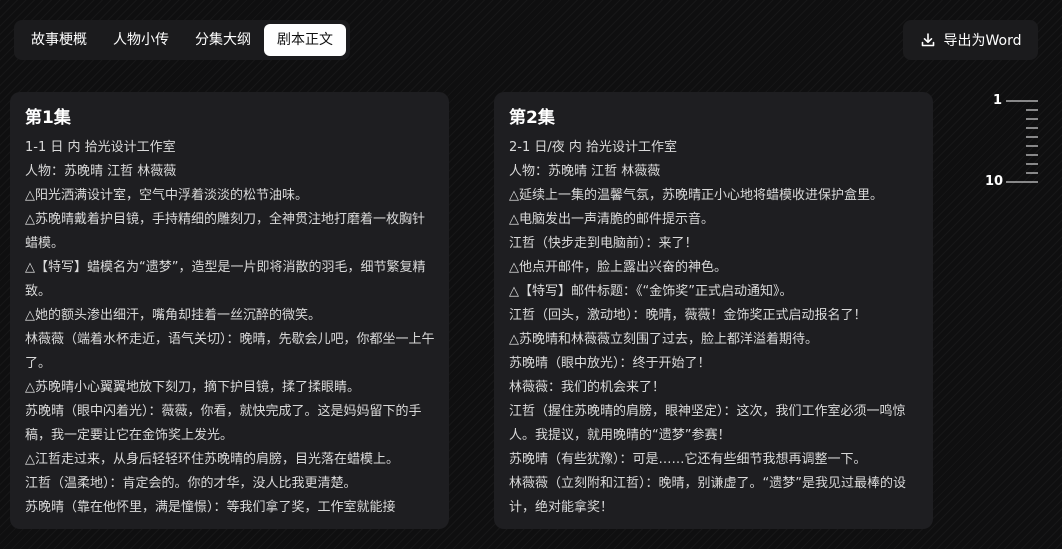 The height and width of the screenshot is (549, 1062). I want to click on tab-story-synopsis: 故事梗概, so click(59, 40).